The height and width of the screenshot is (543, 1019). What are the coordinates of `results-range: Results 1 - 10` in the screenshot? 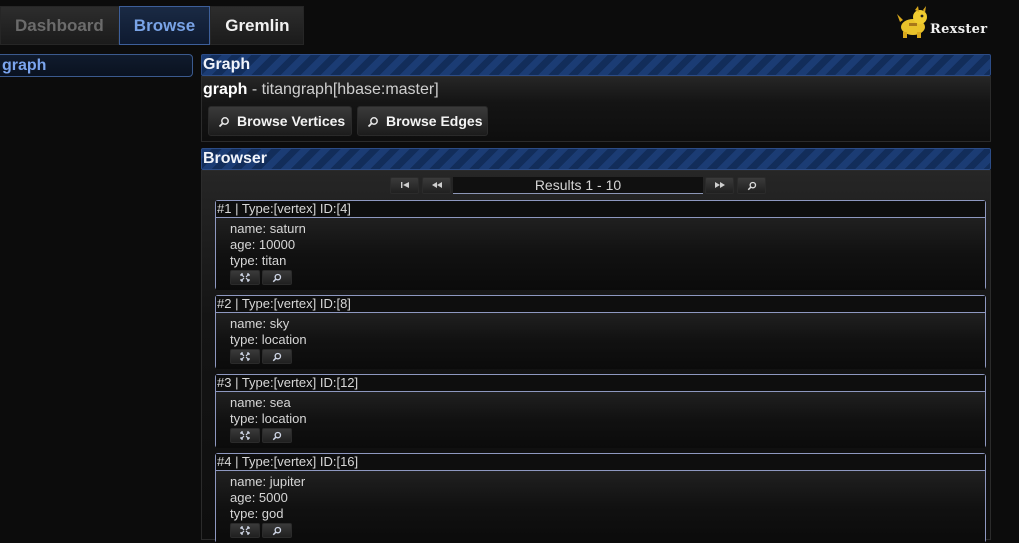 It's located at (578, 185).